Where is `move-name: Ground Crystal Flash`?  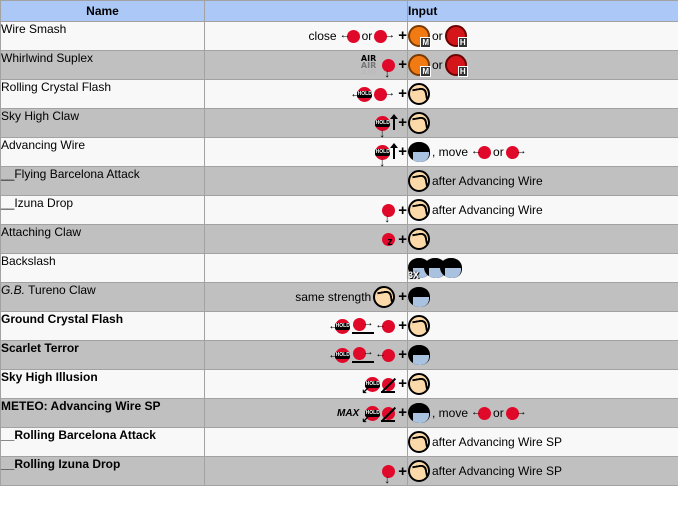 move-name: Ground Crystal Flash is located at coordinates (102, 326).